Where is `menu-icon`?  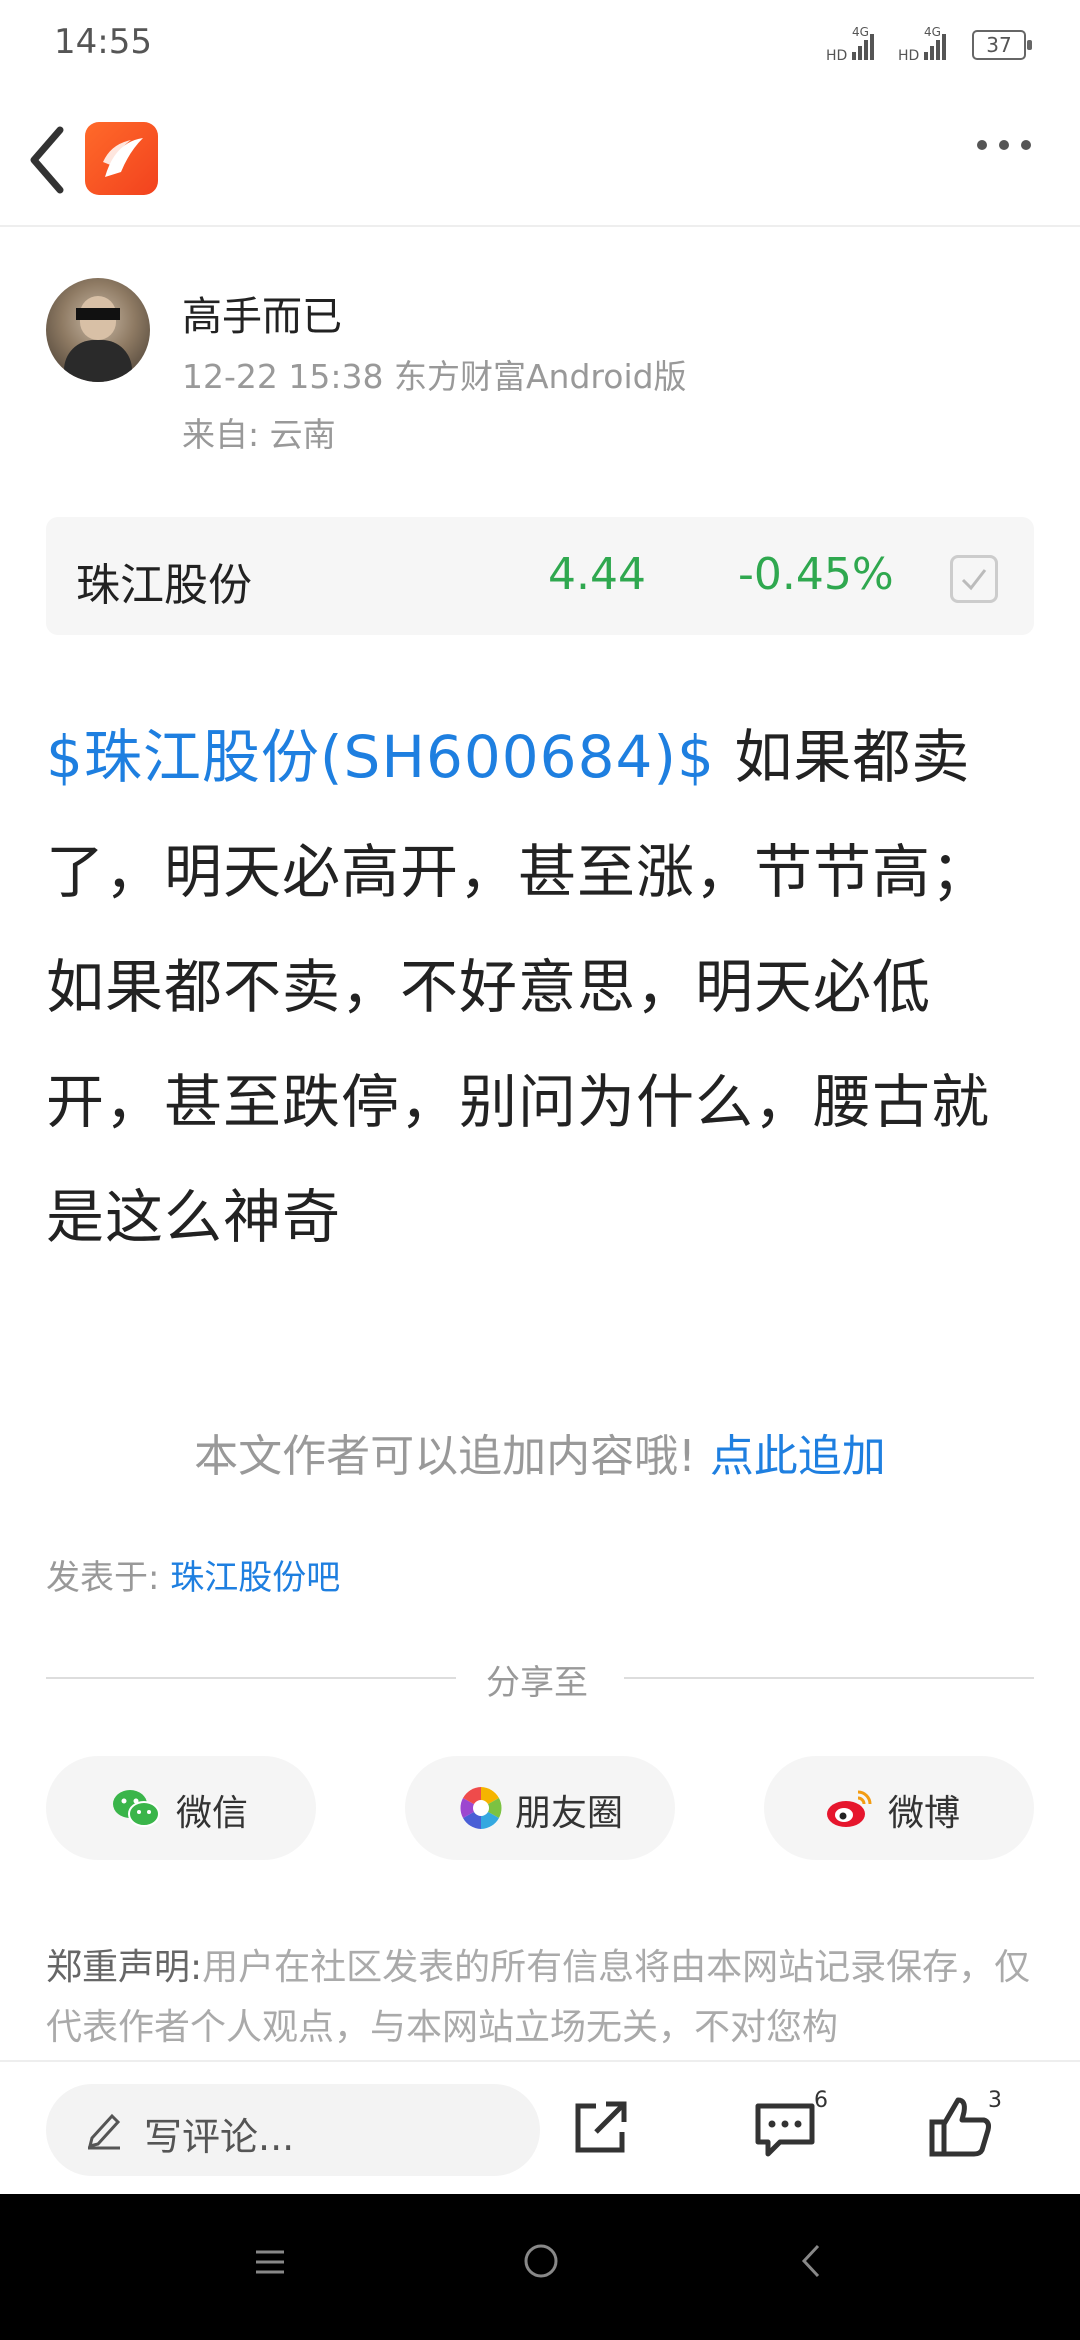
menu-icon is located at coordinates (270, 2262).